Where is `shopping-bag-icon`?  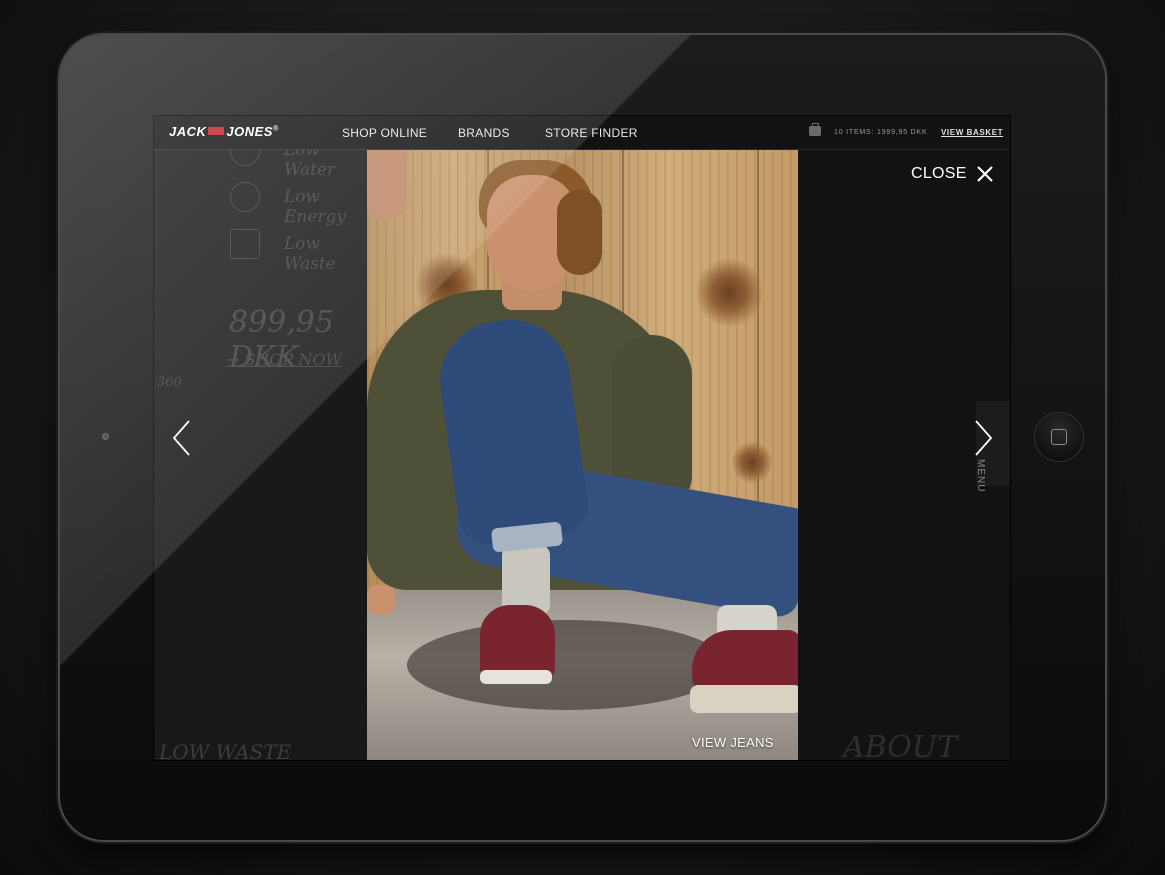 shopping-bag-icon is located at coordinates (815, 129).